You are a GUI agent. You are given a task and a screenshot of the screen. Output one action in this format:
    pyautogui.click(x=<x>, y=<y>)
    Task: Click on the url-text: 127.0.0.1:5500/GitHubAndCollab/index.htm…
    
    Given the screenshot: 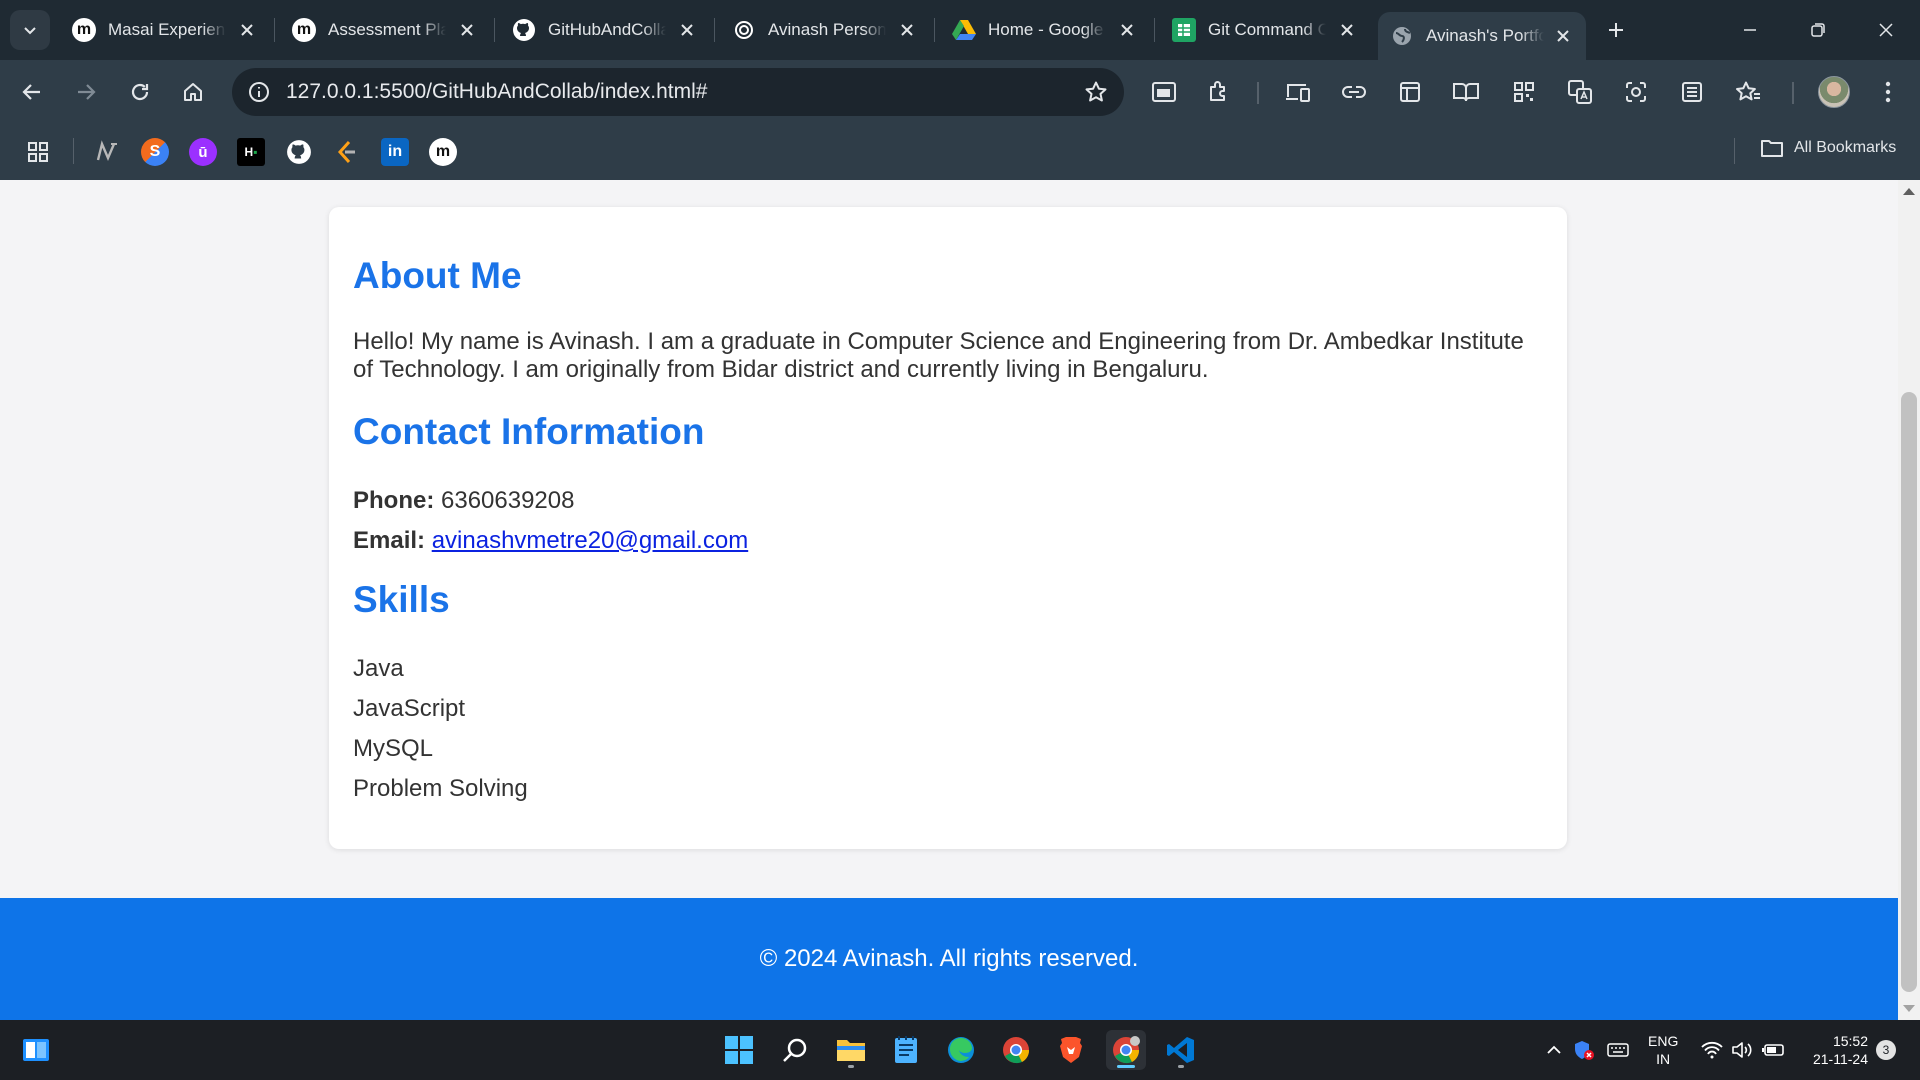 What is the action you would take?
    pyautogui.click(x=497, y=91)
    